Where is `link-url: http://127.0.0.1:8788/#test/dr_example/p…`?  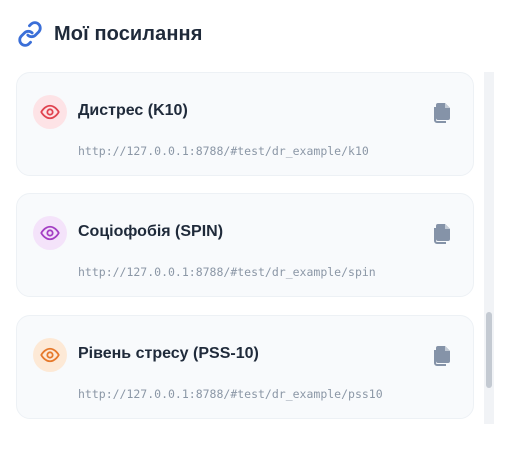
link-url: http://127.0.0.1:8788/#test/dr_example/p… is located at coordinates (230, 394).